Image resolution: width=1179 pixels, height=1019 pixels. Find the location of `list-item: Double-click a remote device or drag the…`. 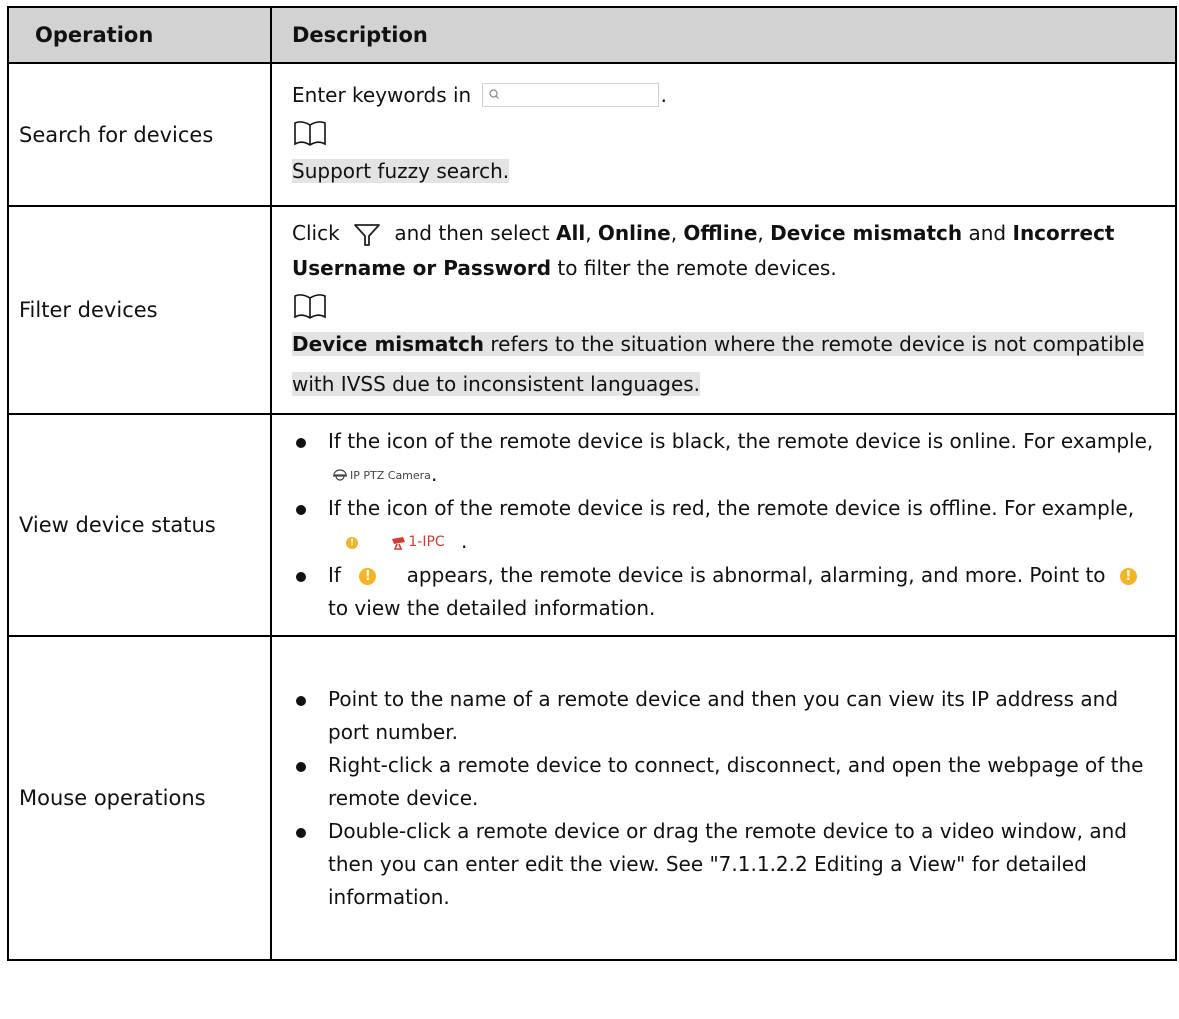

list-item: Double-click a remote device or drag the… is located at coordinates (728, 864).